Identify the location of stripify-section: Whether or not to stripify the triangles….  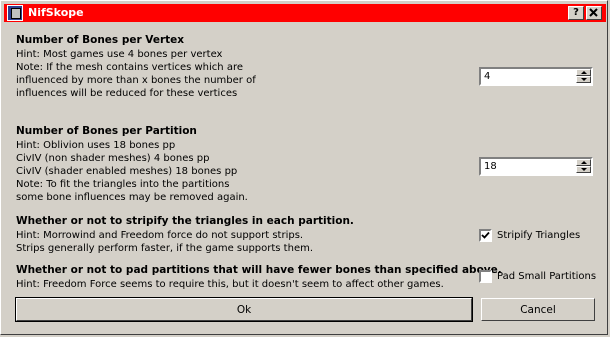
(185, 235).